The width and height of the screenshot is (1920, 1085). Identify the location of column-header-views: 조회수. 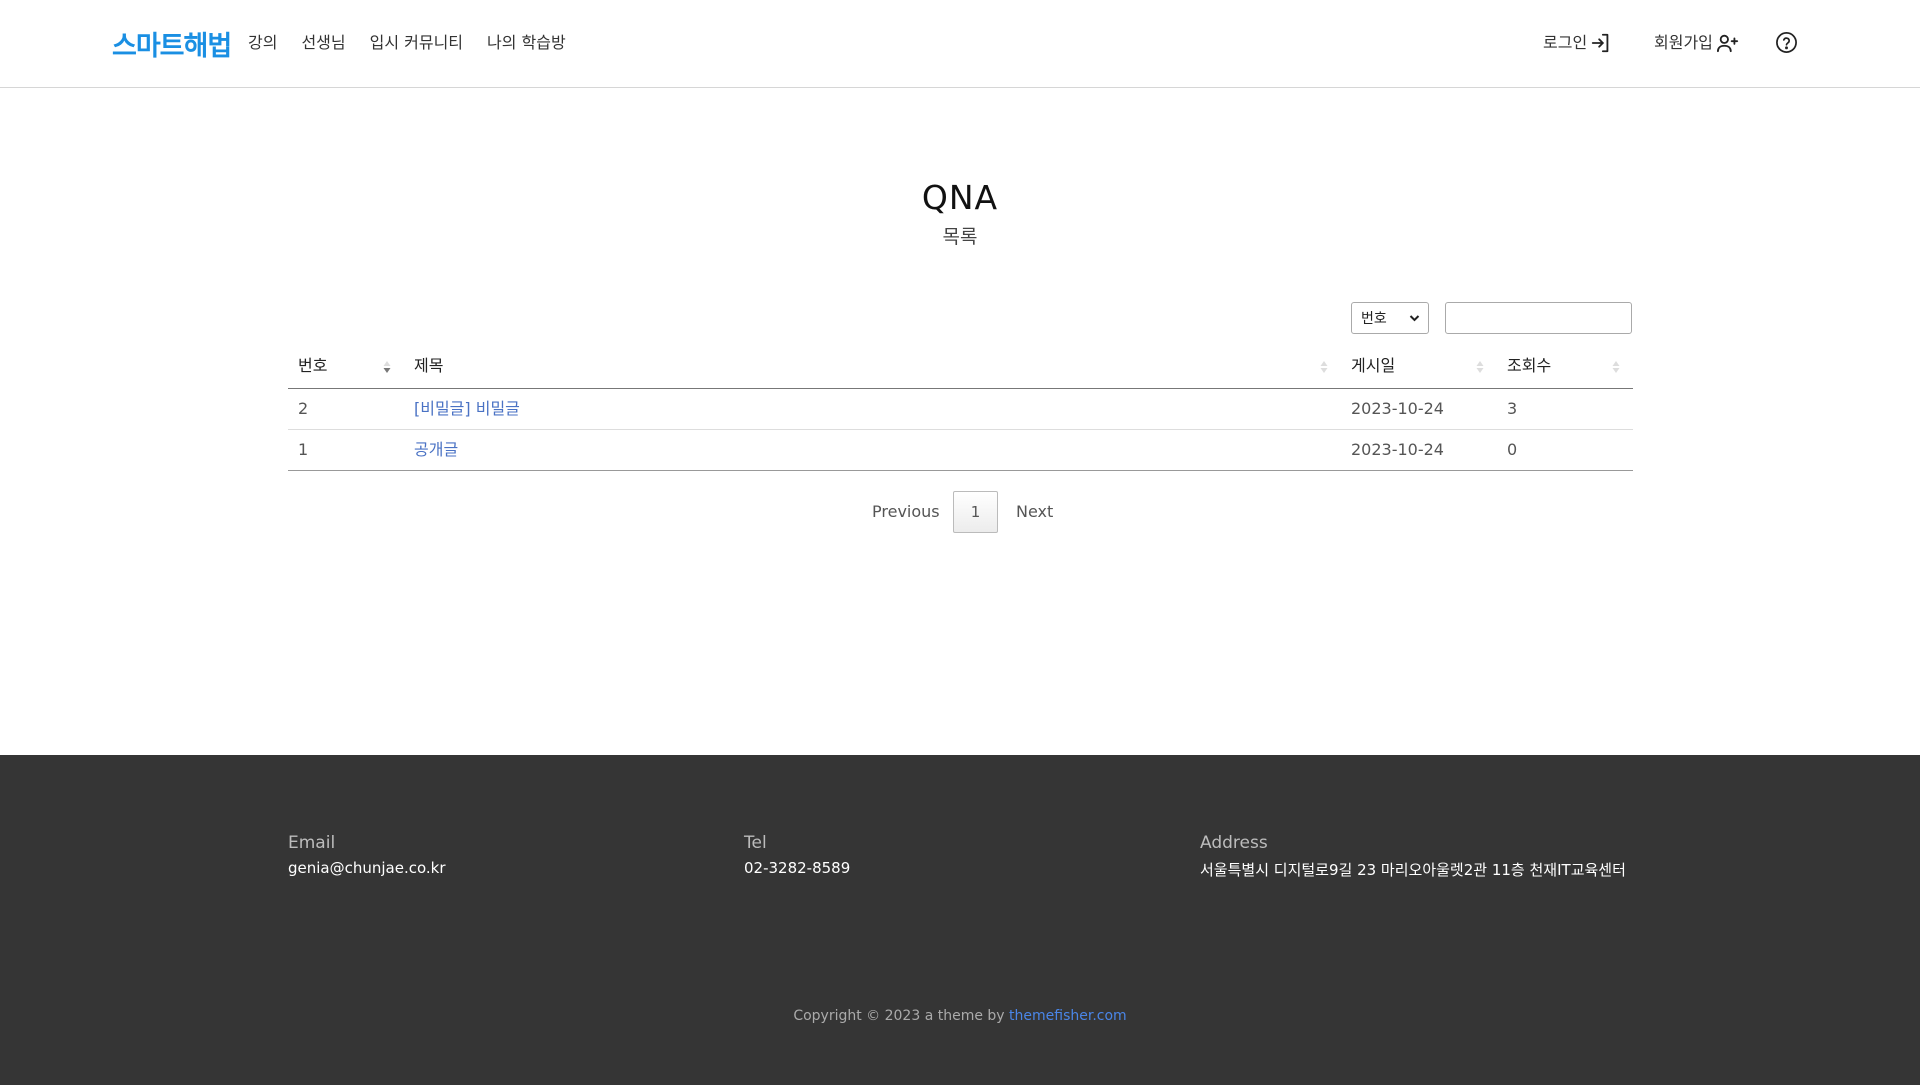
(1529, 367).